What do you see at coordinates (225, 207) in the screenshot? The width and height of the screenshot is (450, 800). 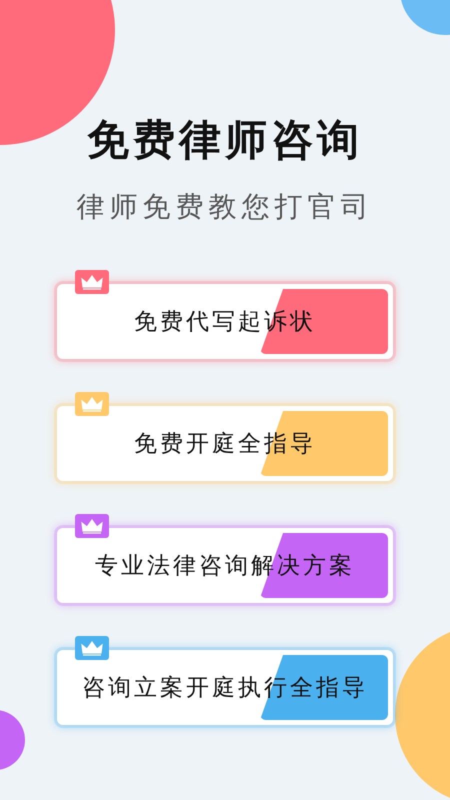 I see `subtitle: 律师免费教您打官司` at bounding box center [225, 207].